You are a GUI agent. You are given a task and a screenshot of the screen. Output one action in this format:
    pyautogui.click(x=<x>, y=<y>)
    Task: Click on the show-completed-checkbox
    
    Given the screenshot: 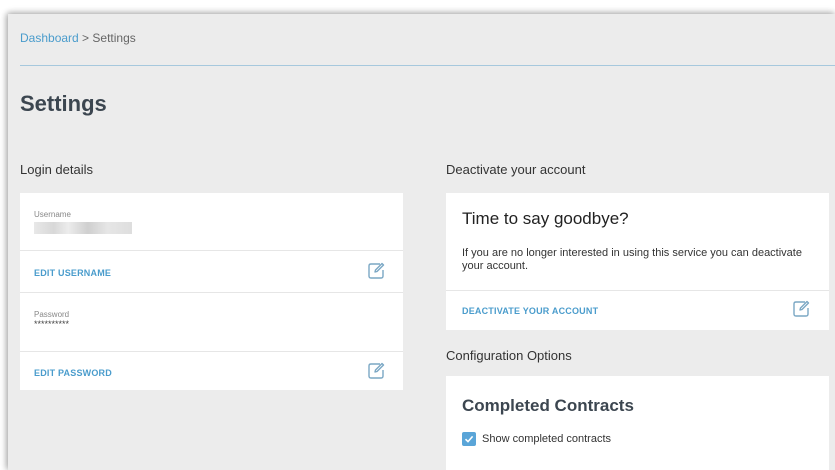 What is the action you would take?
    pyautogui.click(x=469, y=439)
    